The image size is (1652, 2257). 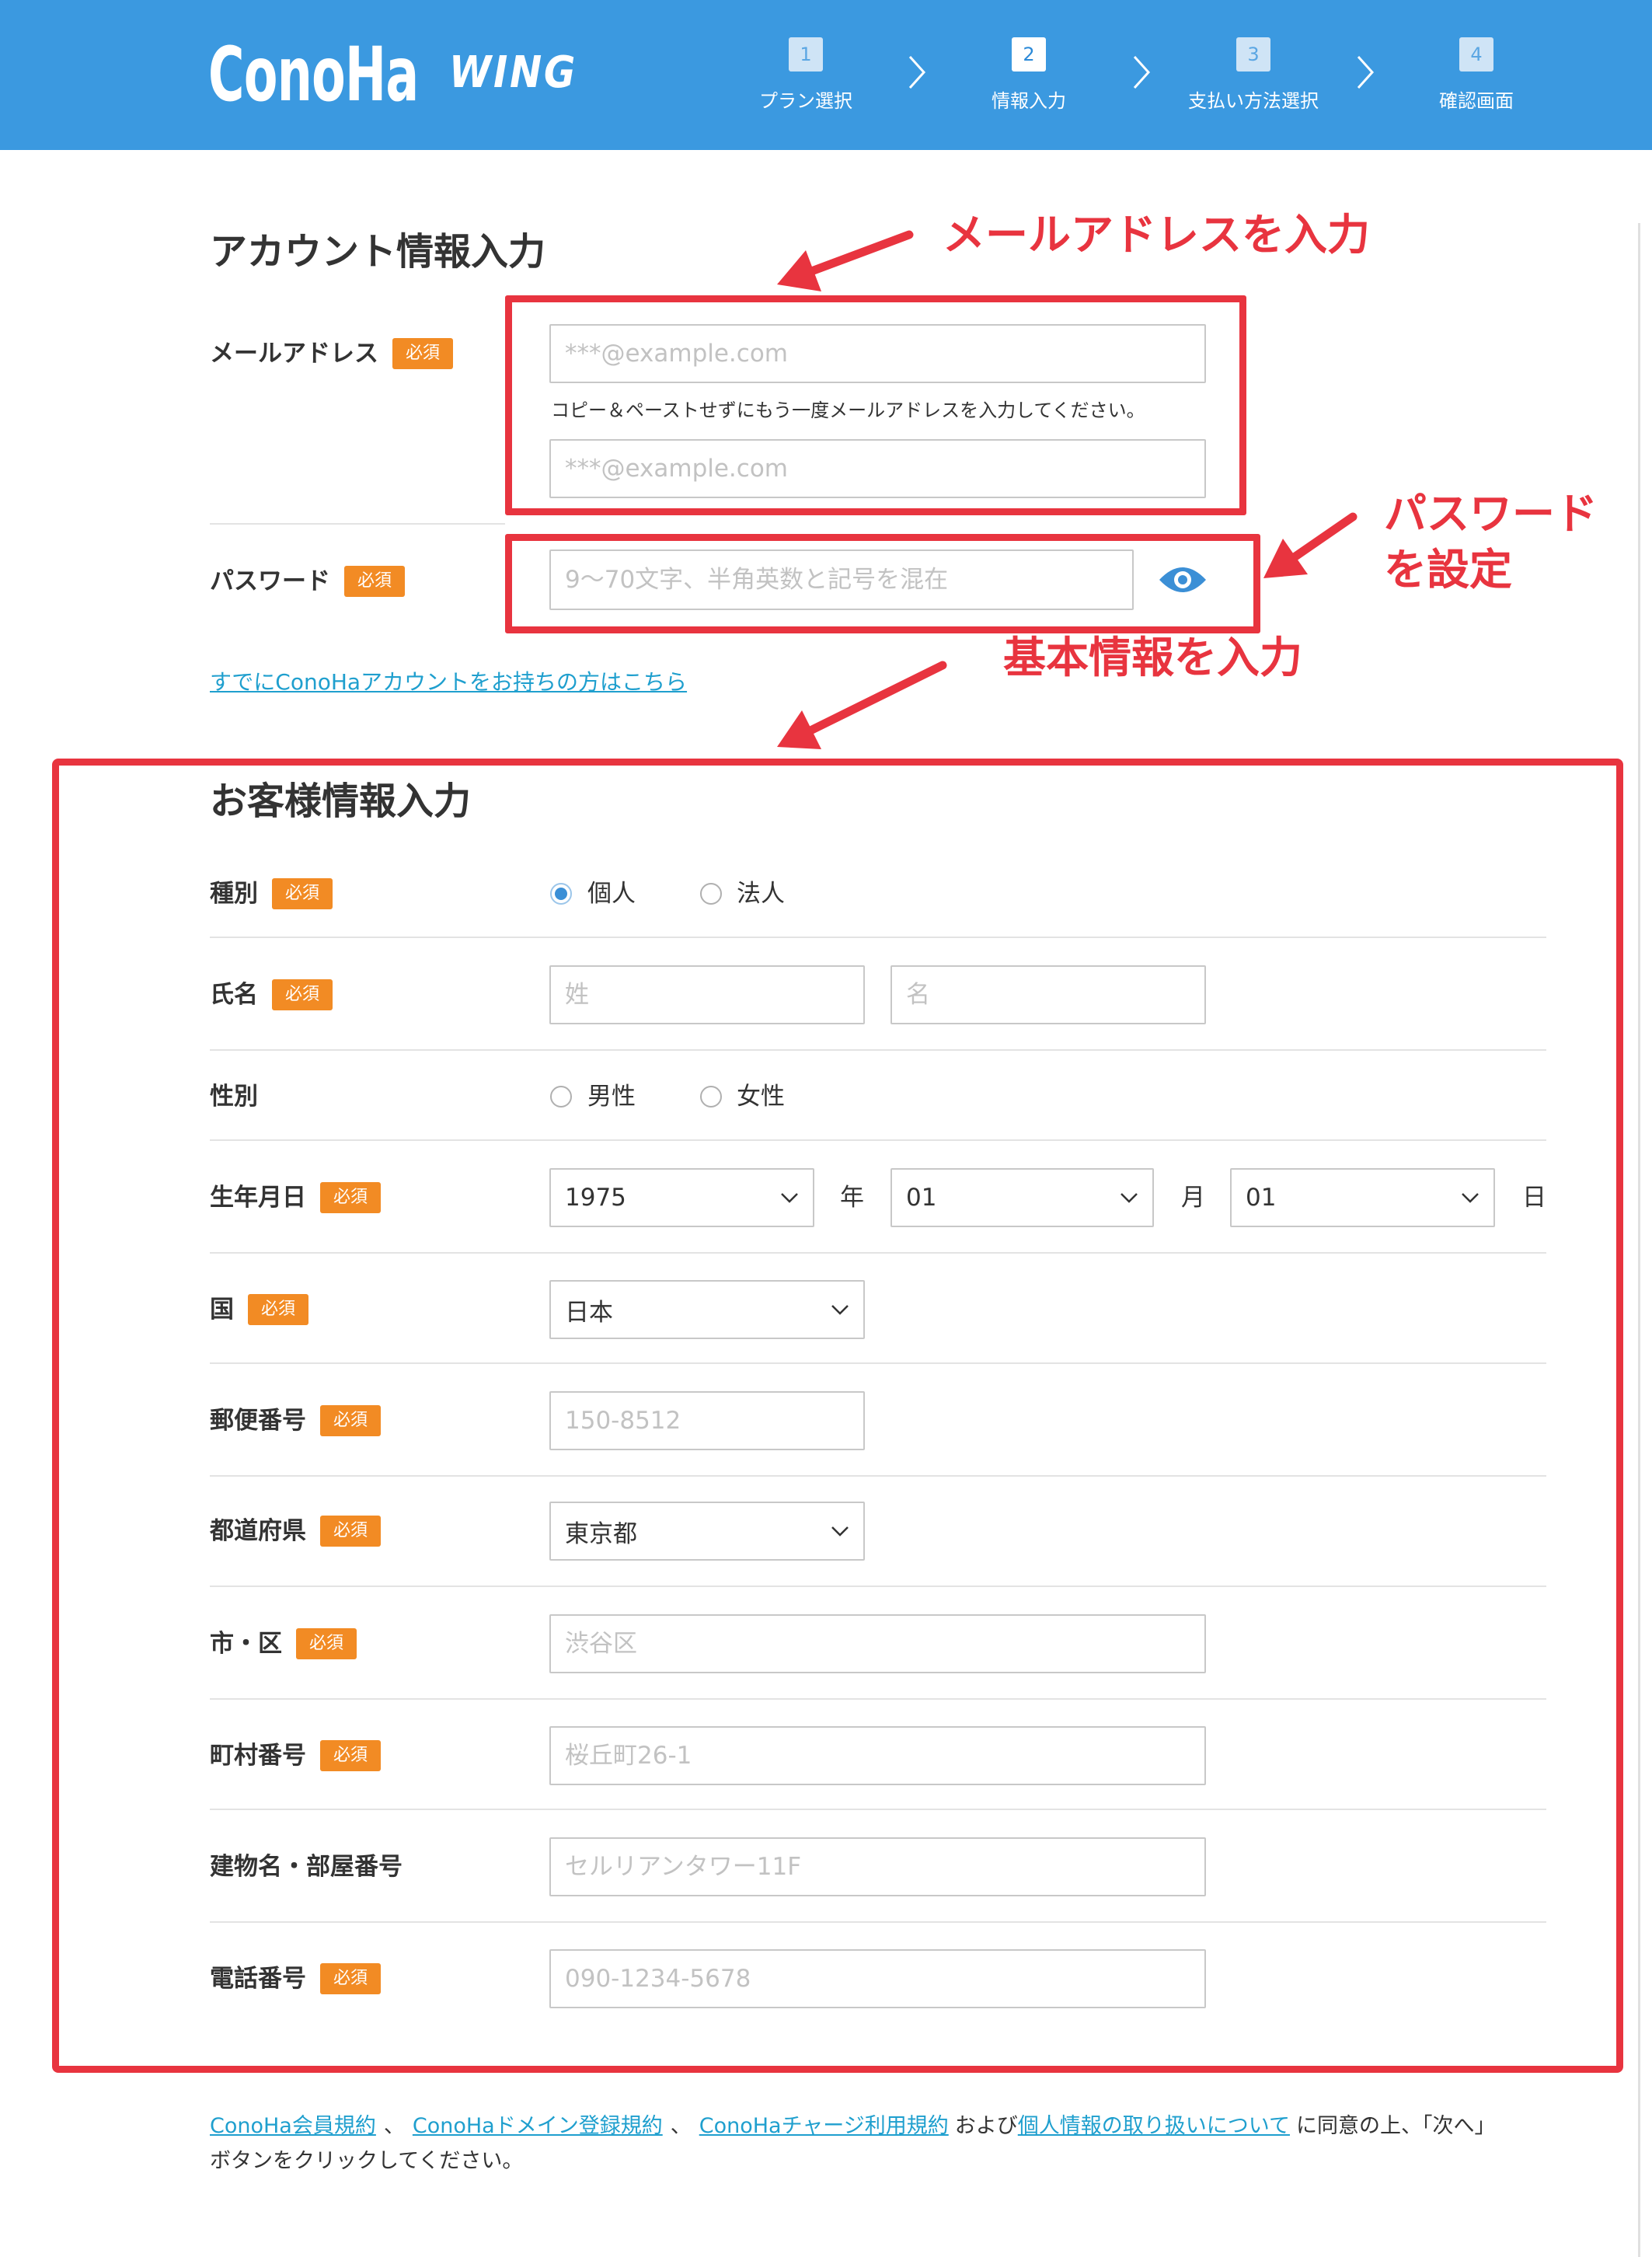 I want to click on annotation-arrow-password, so click(x=1310, y=545).